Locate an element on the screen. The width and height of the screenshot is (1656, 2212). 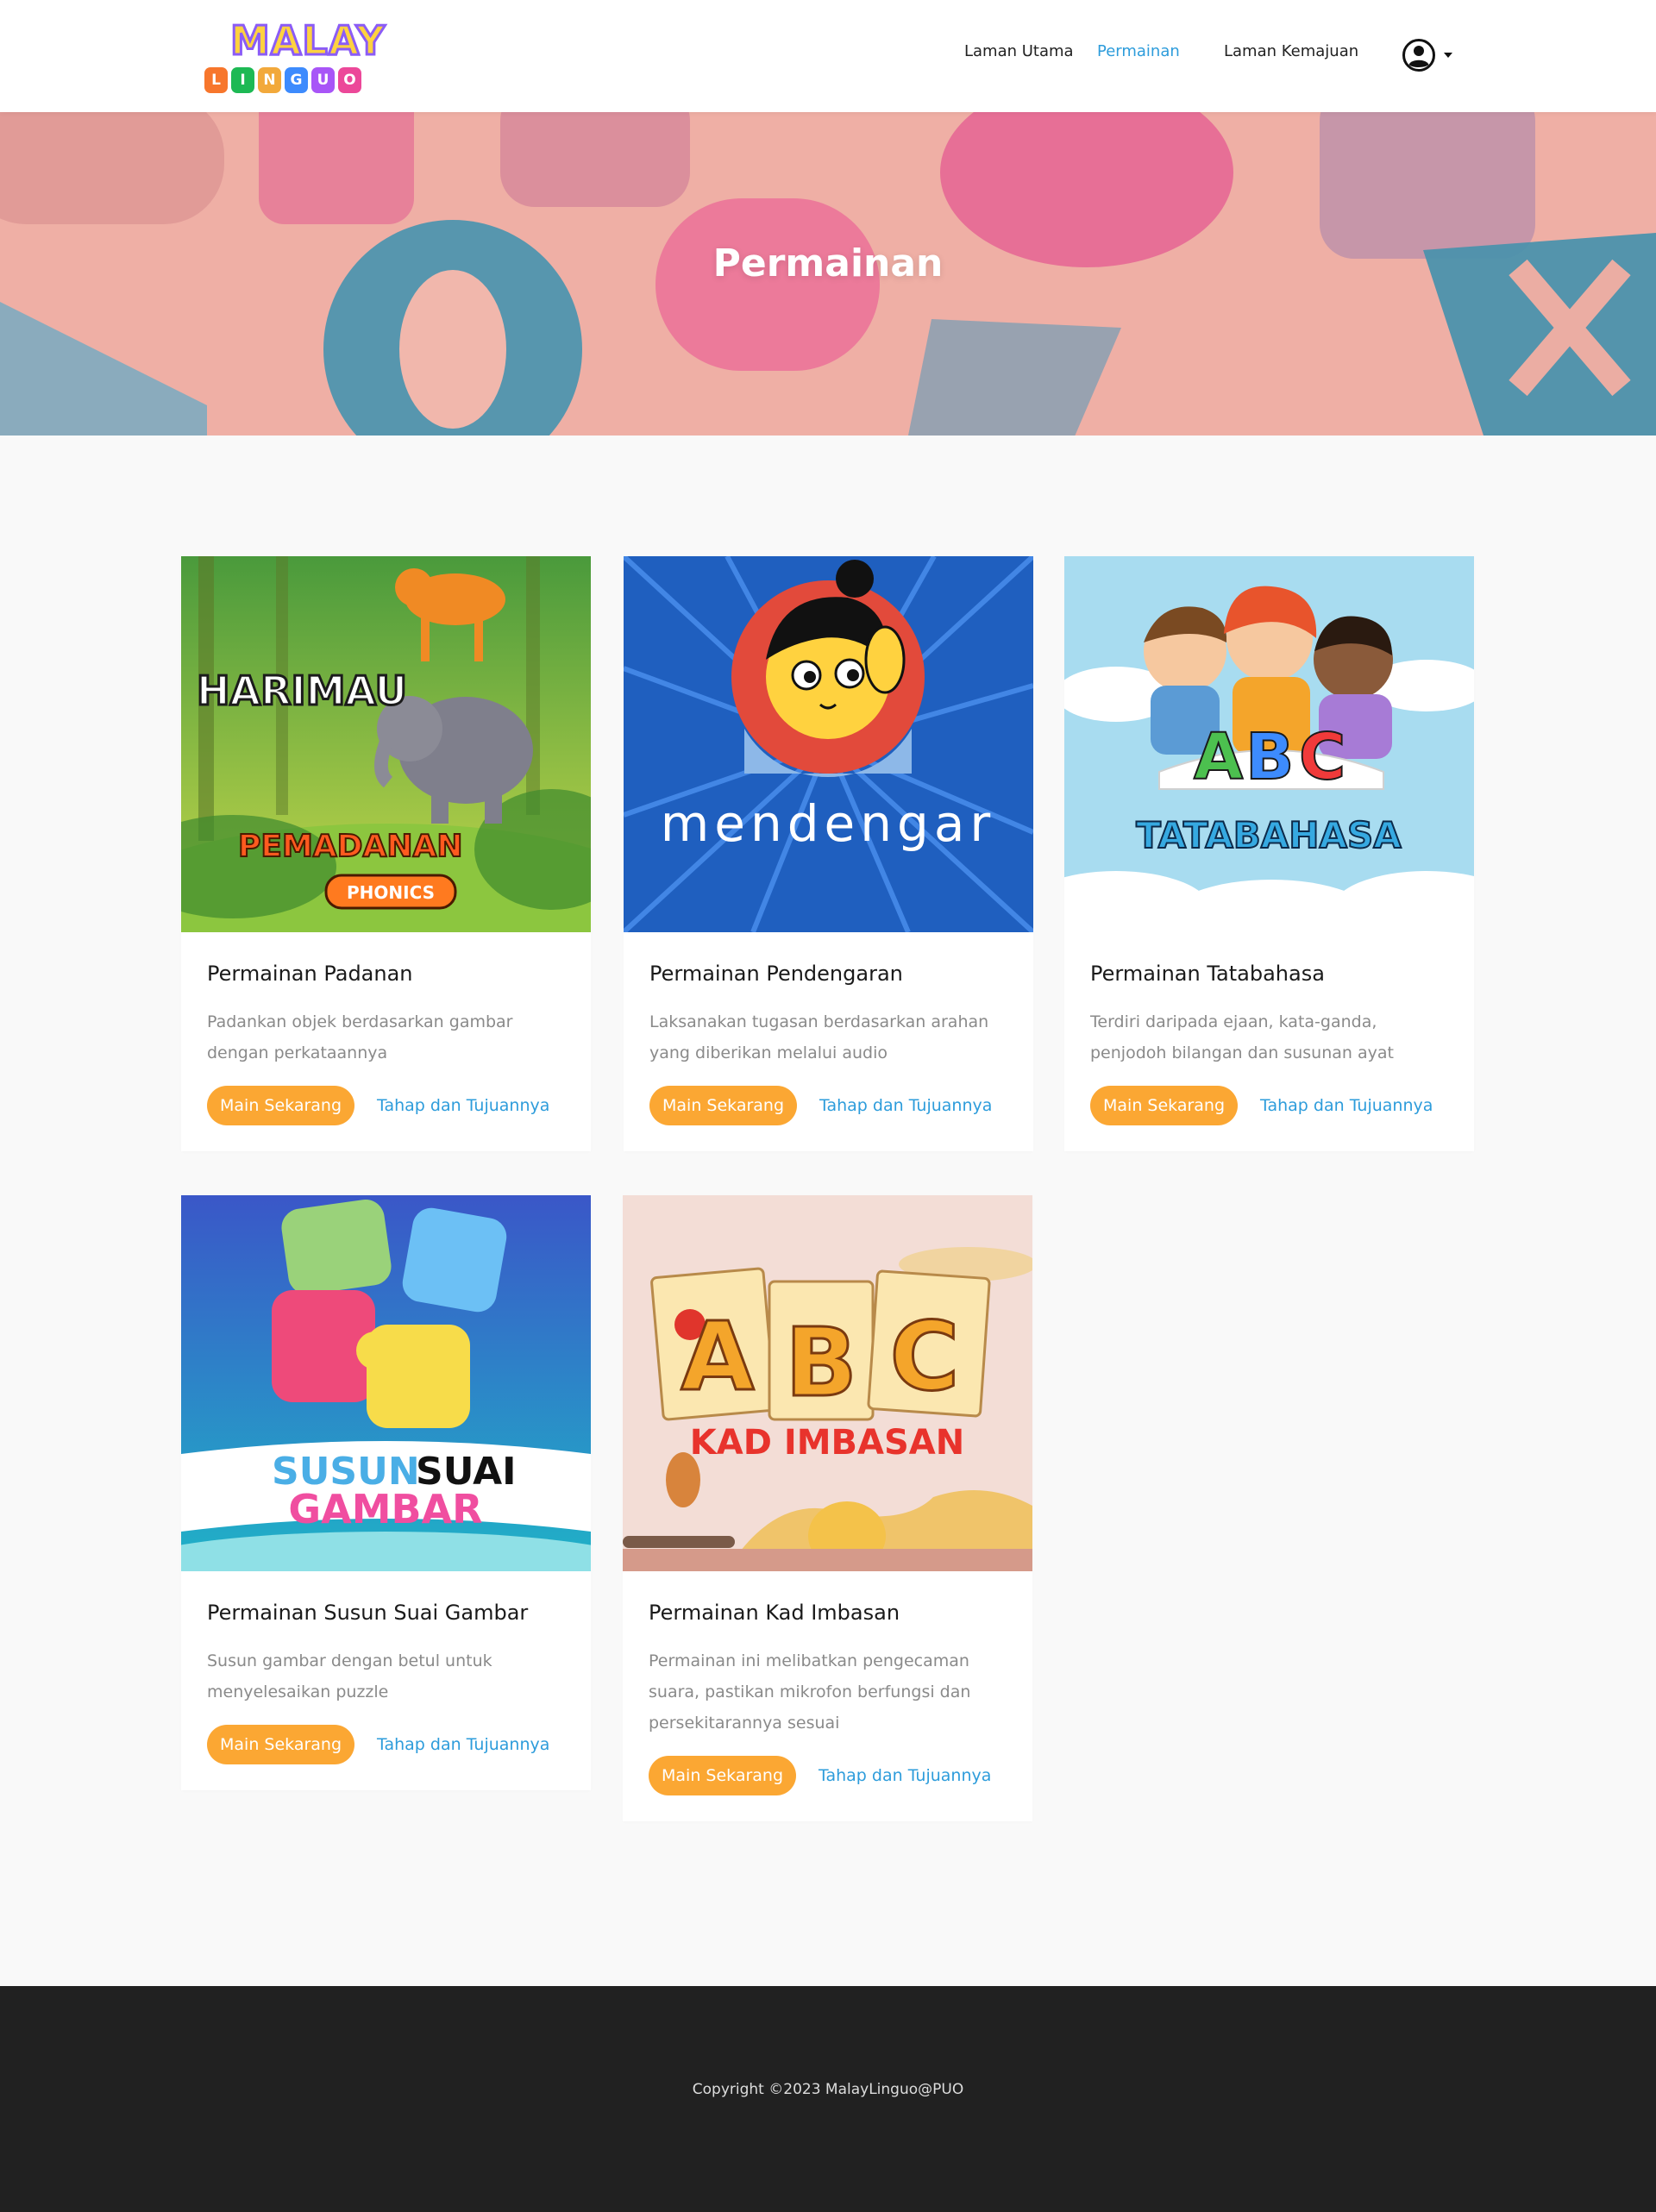
game-card-image: A B C TATABAHASA is located at coordinates (1269, 744).